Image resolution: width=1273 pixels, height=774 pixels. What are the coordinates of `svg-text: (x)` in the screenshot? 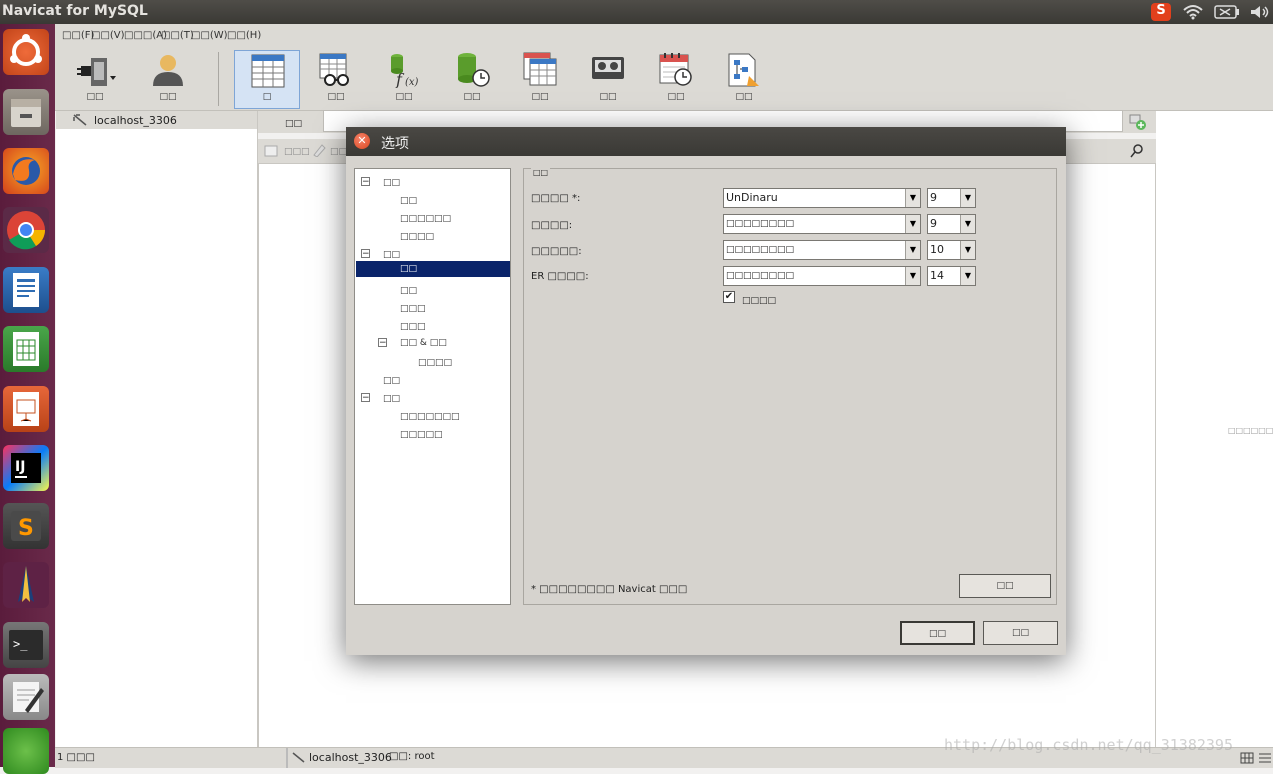 It's located at (412, 82).